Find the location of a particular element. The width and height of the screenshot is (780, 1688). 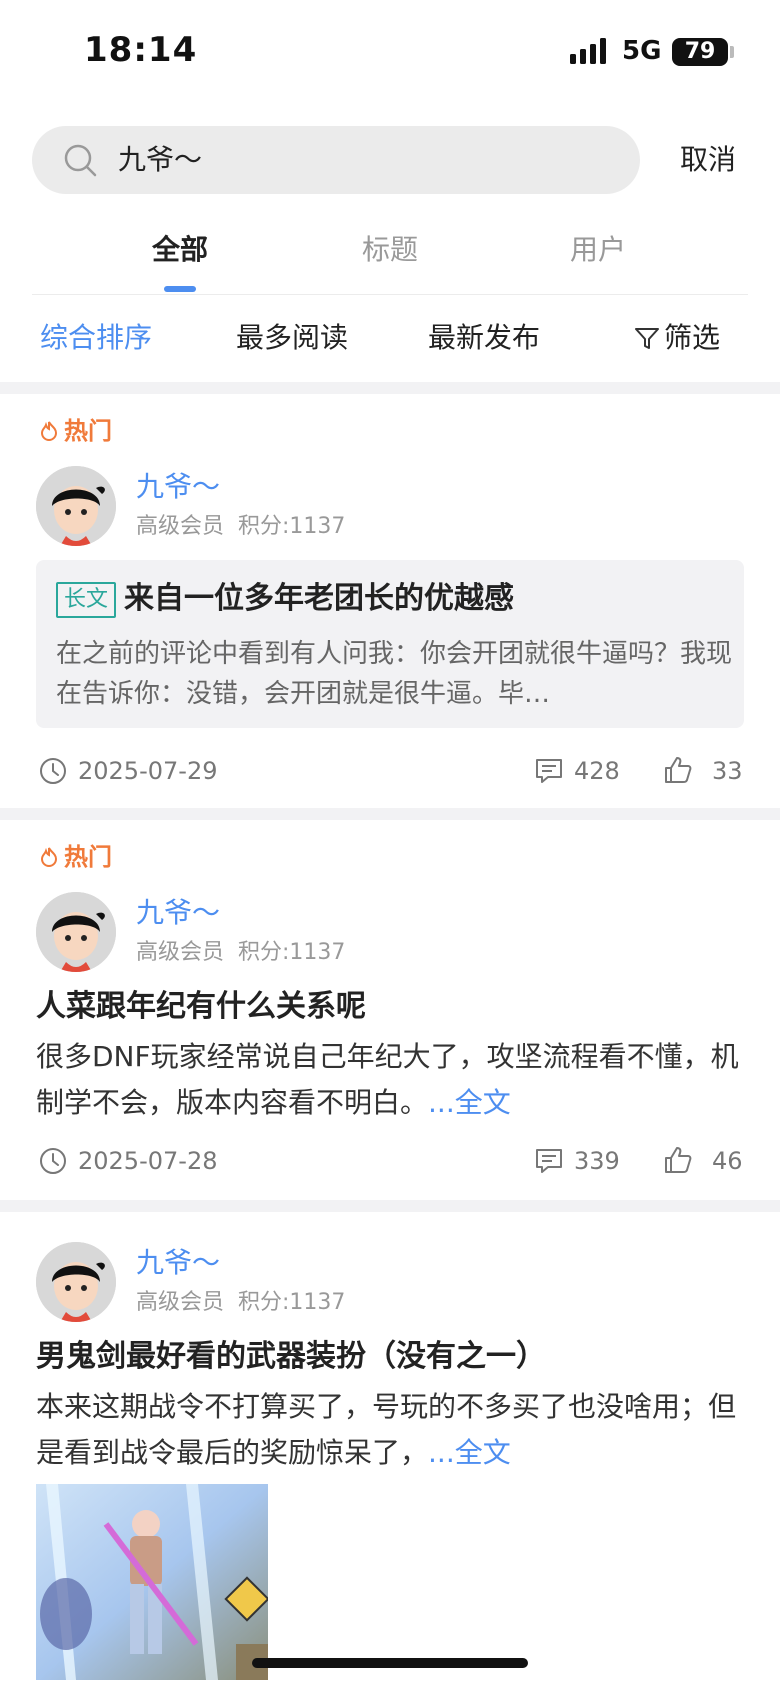

home-indicator is located at coordinates (390, 1663).